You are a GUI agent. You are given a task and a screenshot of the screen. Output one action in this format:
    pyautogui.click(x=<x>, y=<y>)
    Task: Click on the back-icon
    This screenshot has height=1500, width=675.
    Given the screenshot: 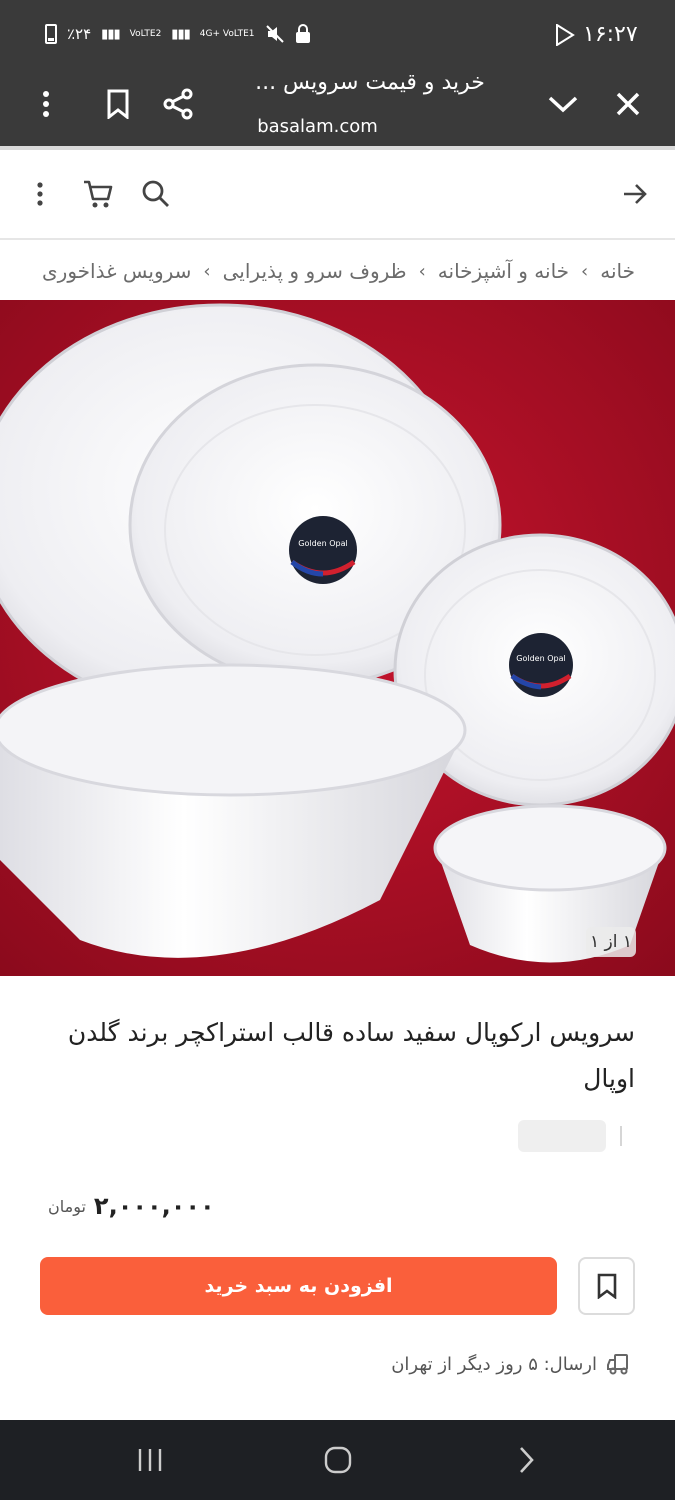 What is the action you would take?
    pyautogui.click(x=526, y=1460)
    